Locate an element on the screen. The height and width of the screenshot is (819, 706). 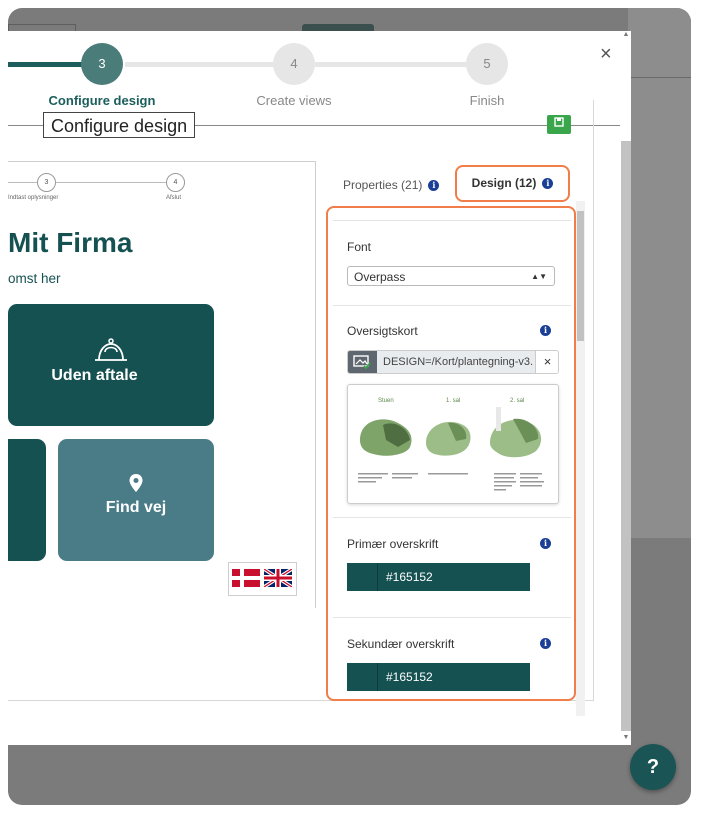
language-switcher is located at coordinates (262, 579).